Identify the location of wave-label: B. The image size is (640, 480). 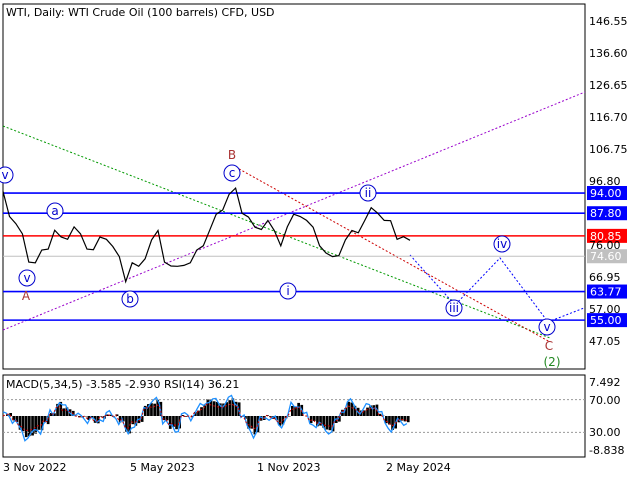
(232, 155).